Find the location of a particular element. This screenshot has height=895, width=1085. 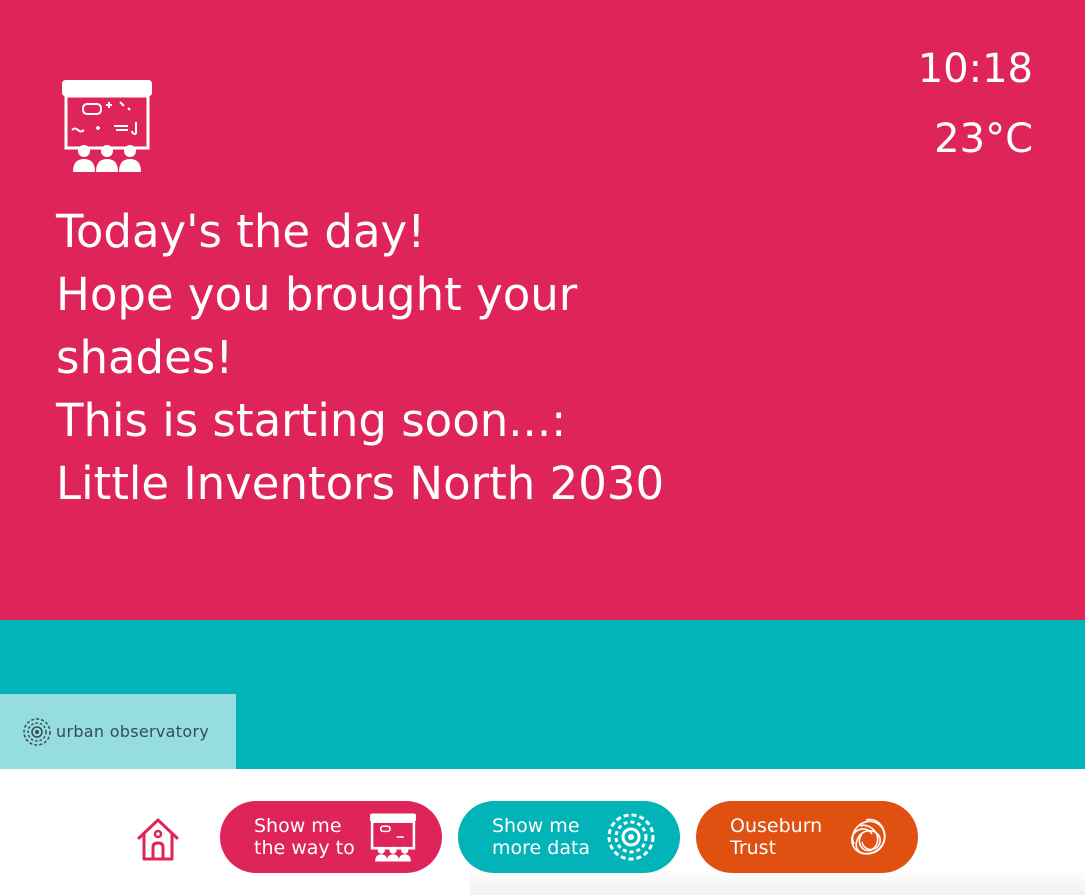

show-me-the-way-button: Show me the way to is located at coordinates (331, 837).